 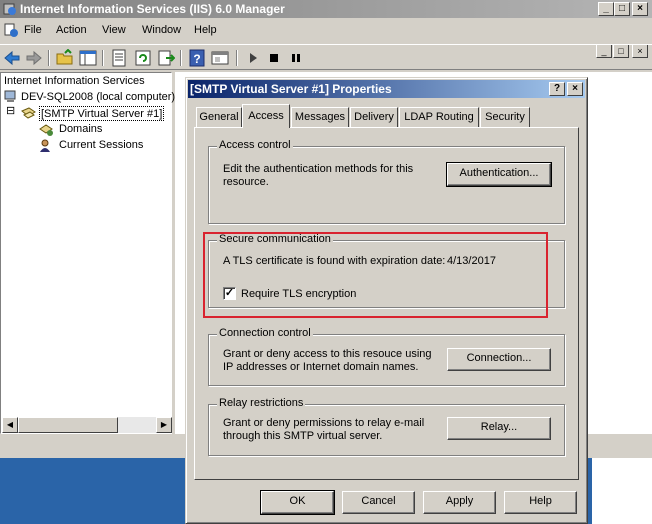 I want to click on show-hide-tree-icon, so click(x=88, y=58).